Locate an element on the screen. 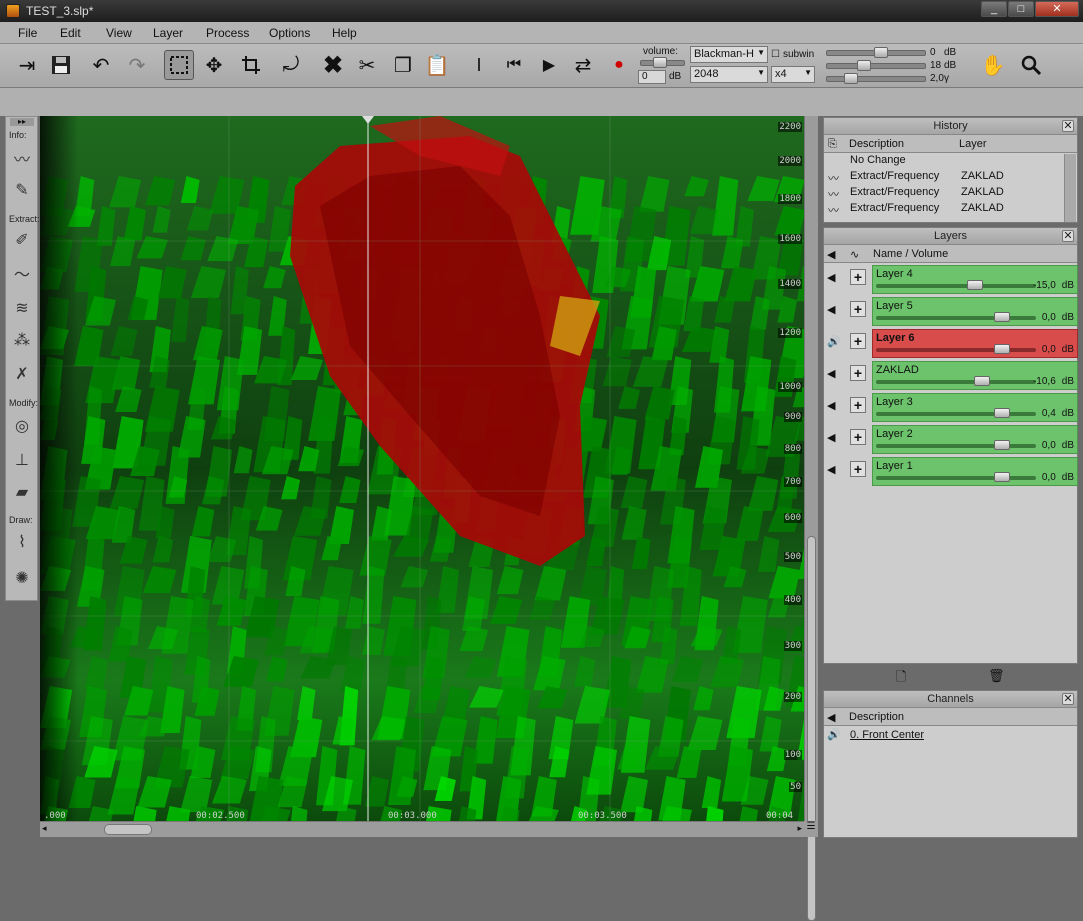 This screenshot has height=921, width=1083. modify-eraser-icon: ▰ is located at coordinates (22, 492).